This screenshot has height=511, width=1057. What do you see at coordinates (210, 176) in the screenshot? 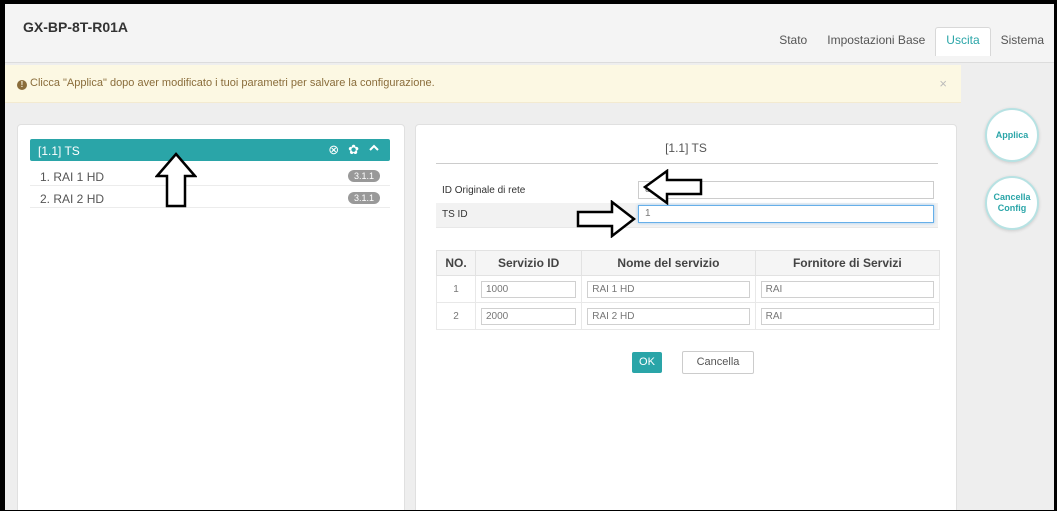
I see `service-item: 1. RAI 1 HD 3.1.1` at bounding box center [210, 176].